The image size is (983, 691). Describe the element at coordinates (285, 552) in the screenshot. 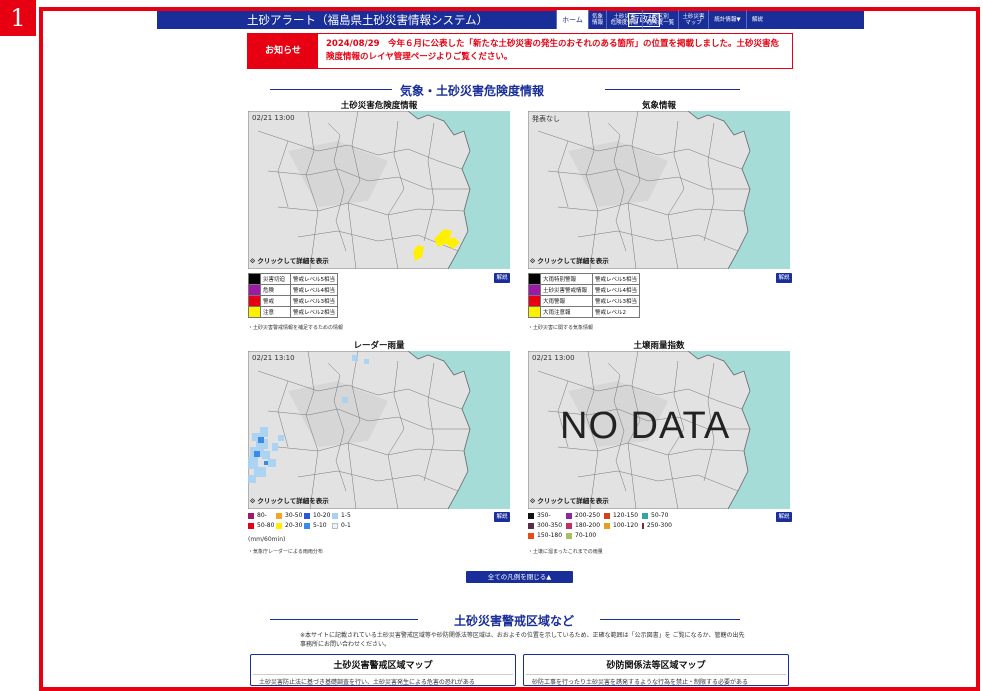

I see `legend-note: ・気象庁レーダーによる雨雨分布` at that location.